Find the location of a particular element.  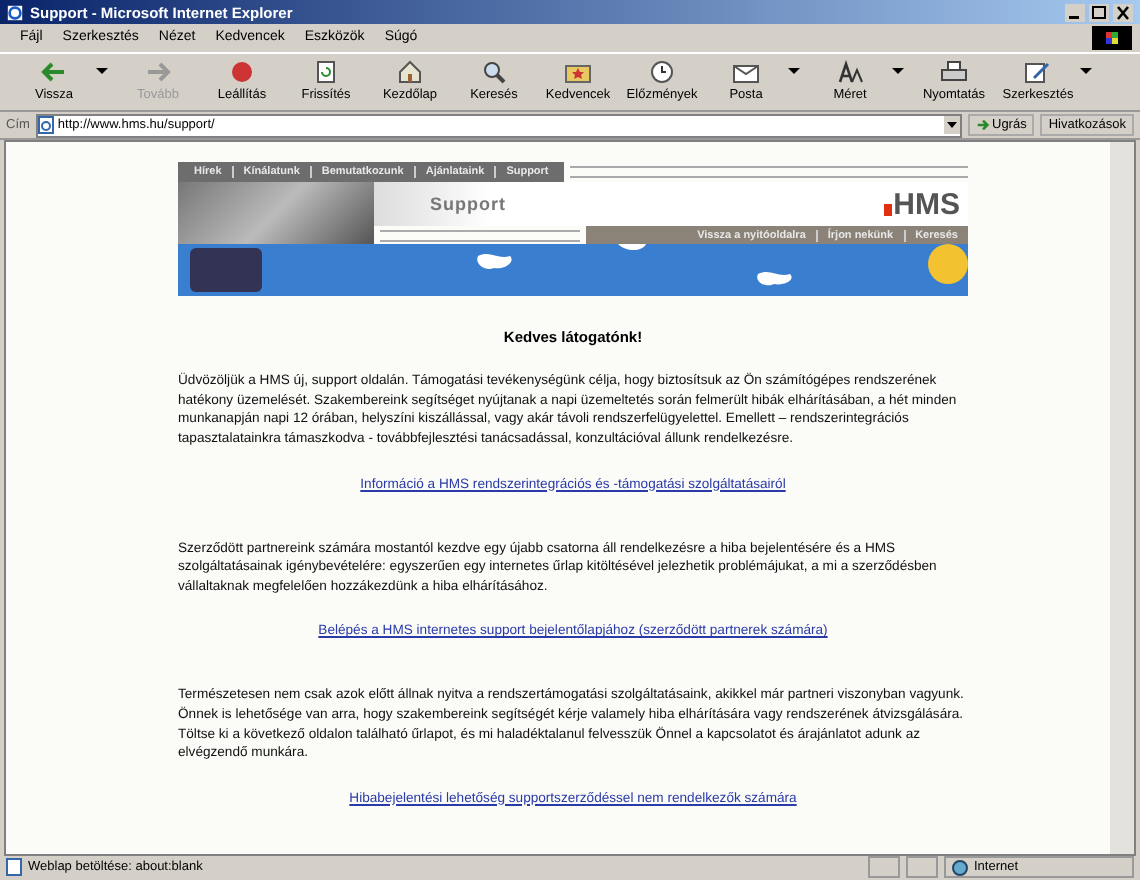

font-size-icon is located at coordinates (850, 72).